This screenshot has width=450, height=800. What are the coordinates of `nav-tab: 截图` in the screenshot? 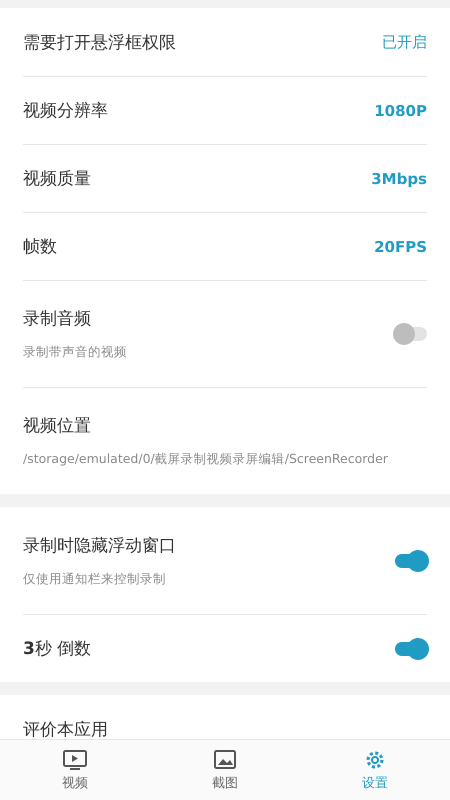 It's located at (225, 770).